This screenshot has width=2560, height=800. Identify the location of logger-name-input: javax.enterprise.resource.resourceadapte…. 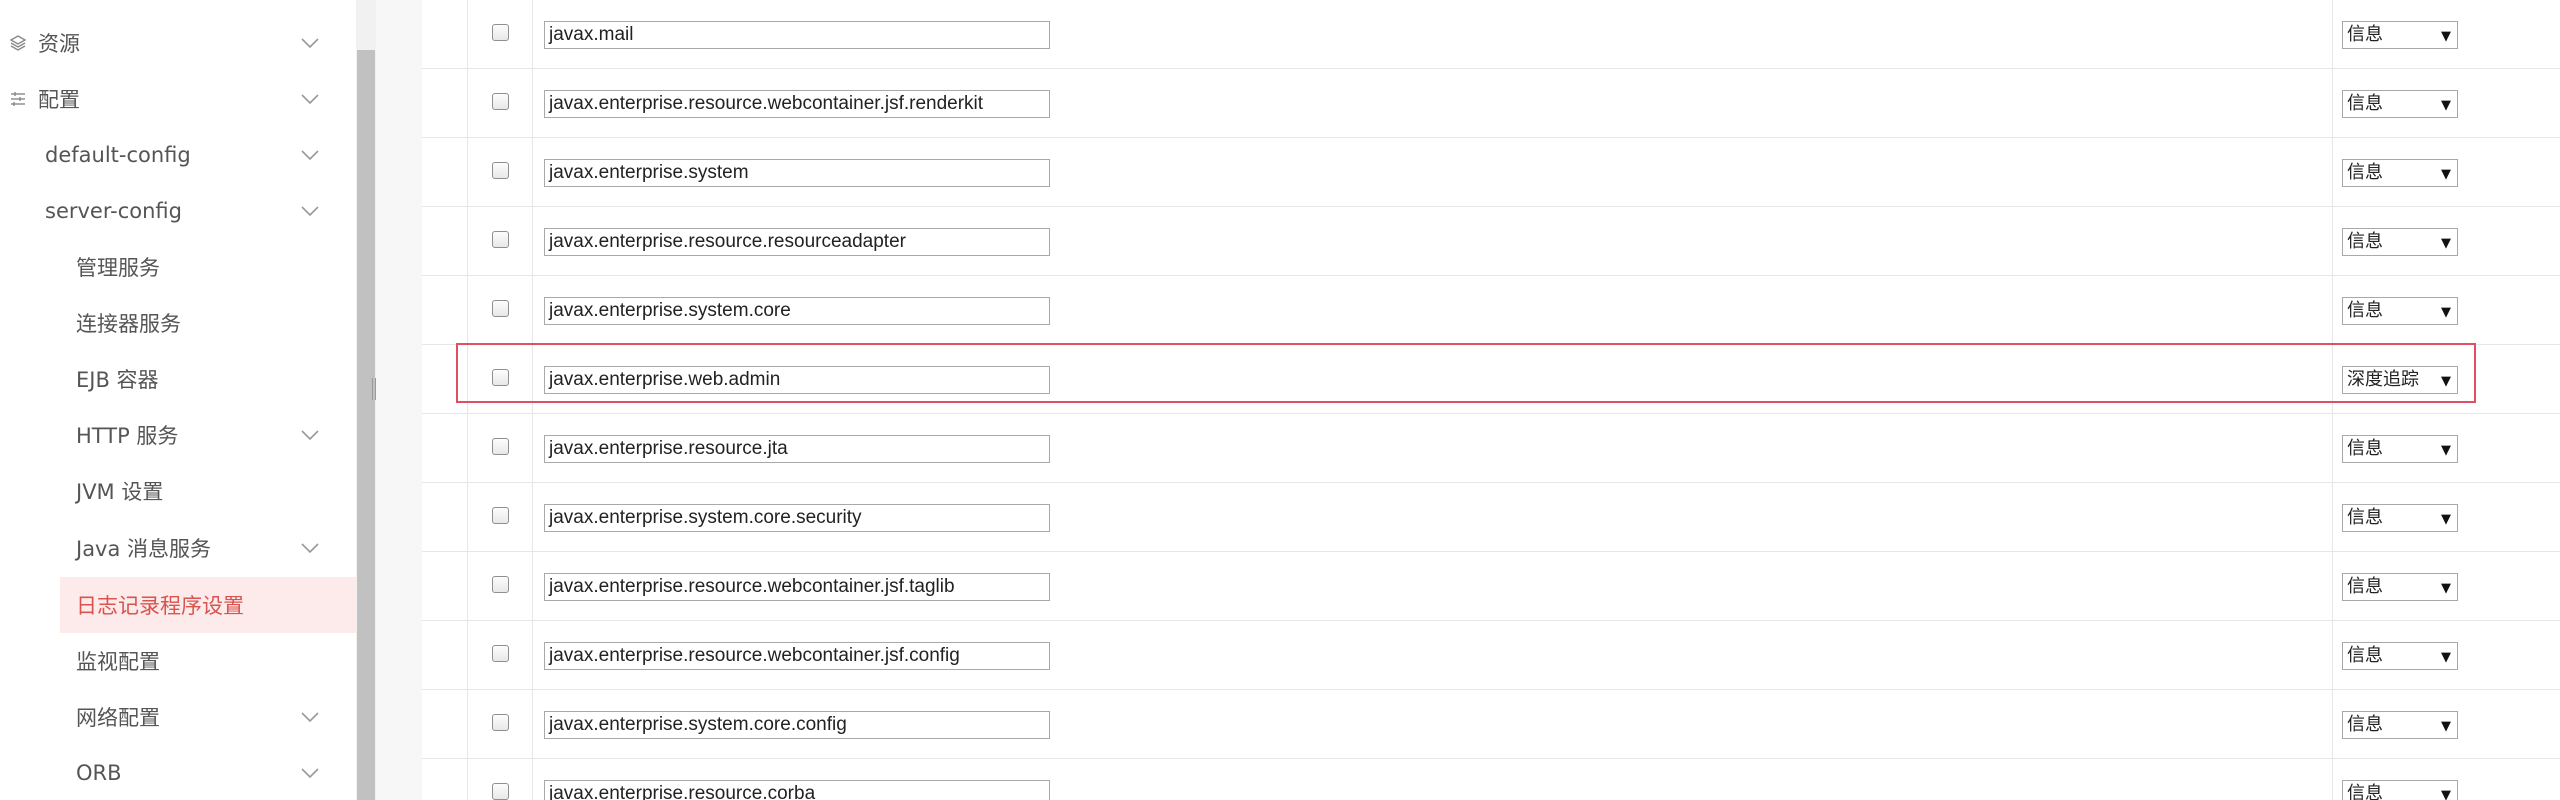
(797, 242).